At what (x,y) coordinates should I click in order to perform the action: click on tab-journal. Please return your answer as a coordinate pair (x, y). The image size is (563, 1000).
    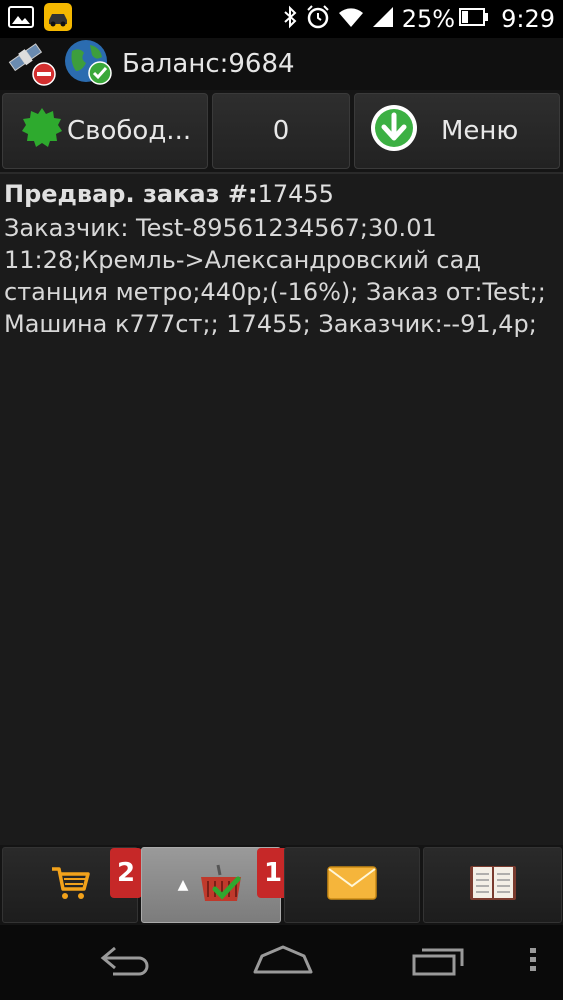
    Looking at the image, I should click on (492, 885).